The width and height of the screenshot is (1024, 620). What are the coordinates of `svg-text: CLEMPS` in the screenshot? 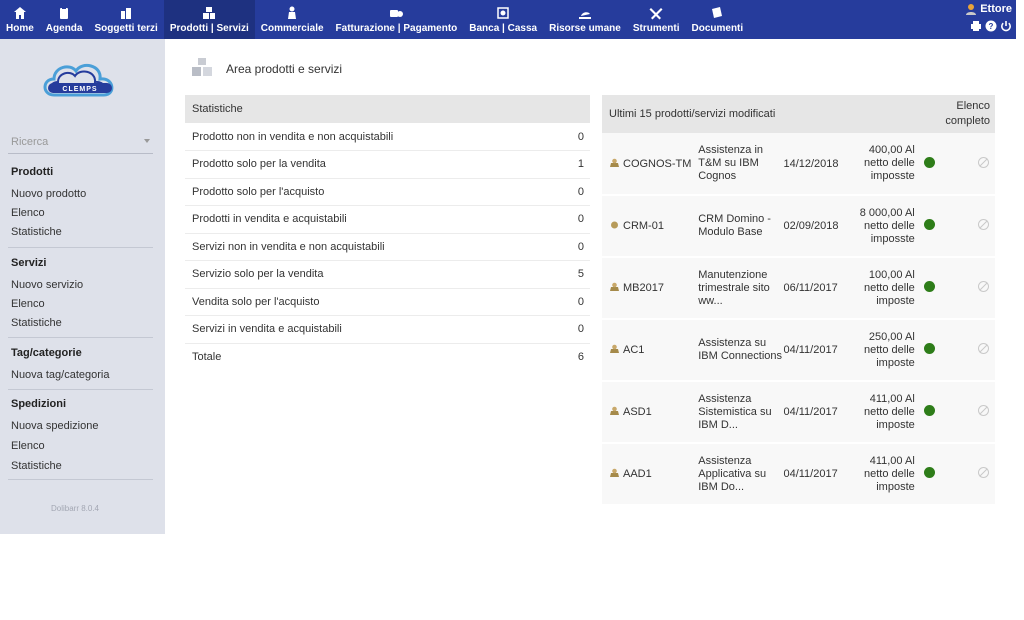 It's located at (79, 89).